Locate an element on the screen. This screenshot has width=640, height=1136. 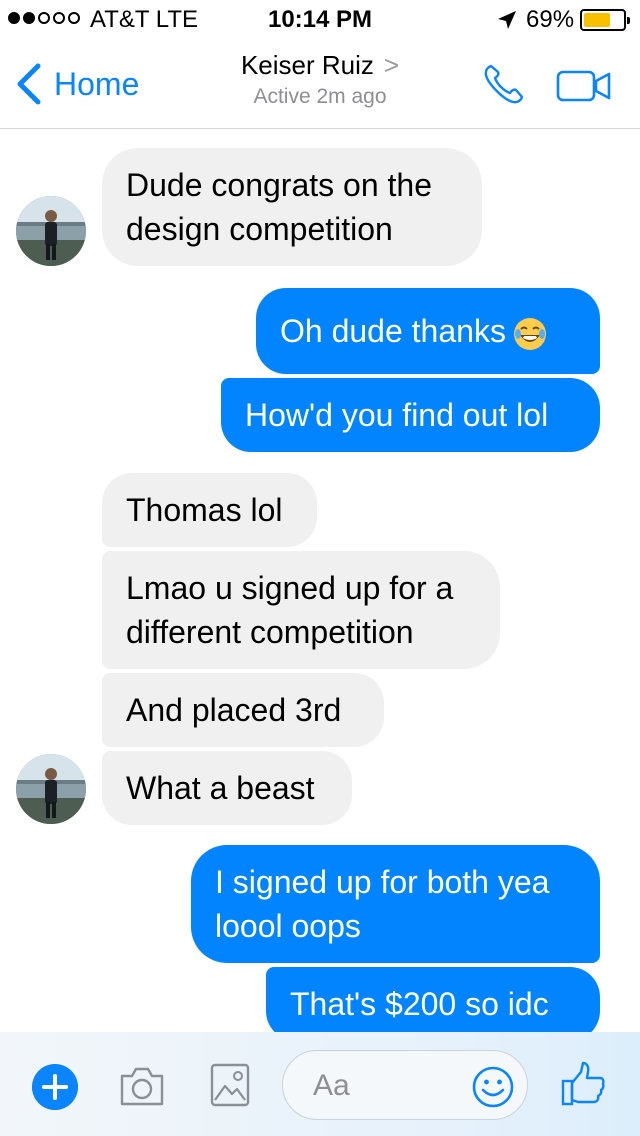
message-bubble: Thomas lol is located at coordinates (209, 510).